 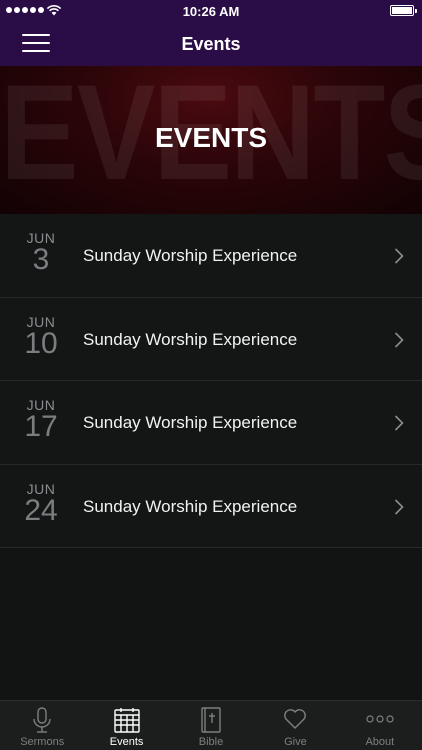 I want to click on event-row: JUN 17 Sunday Worship Experience, so click(x=211, y=423).